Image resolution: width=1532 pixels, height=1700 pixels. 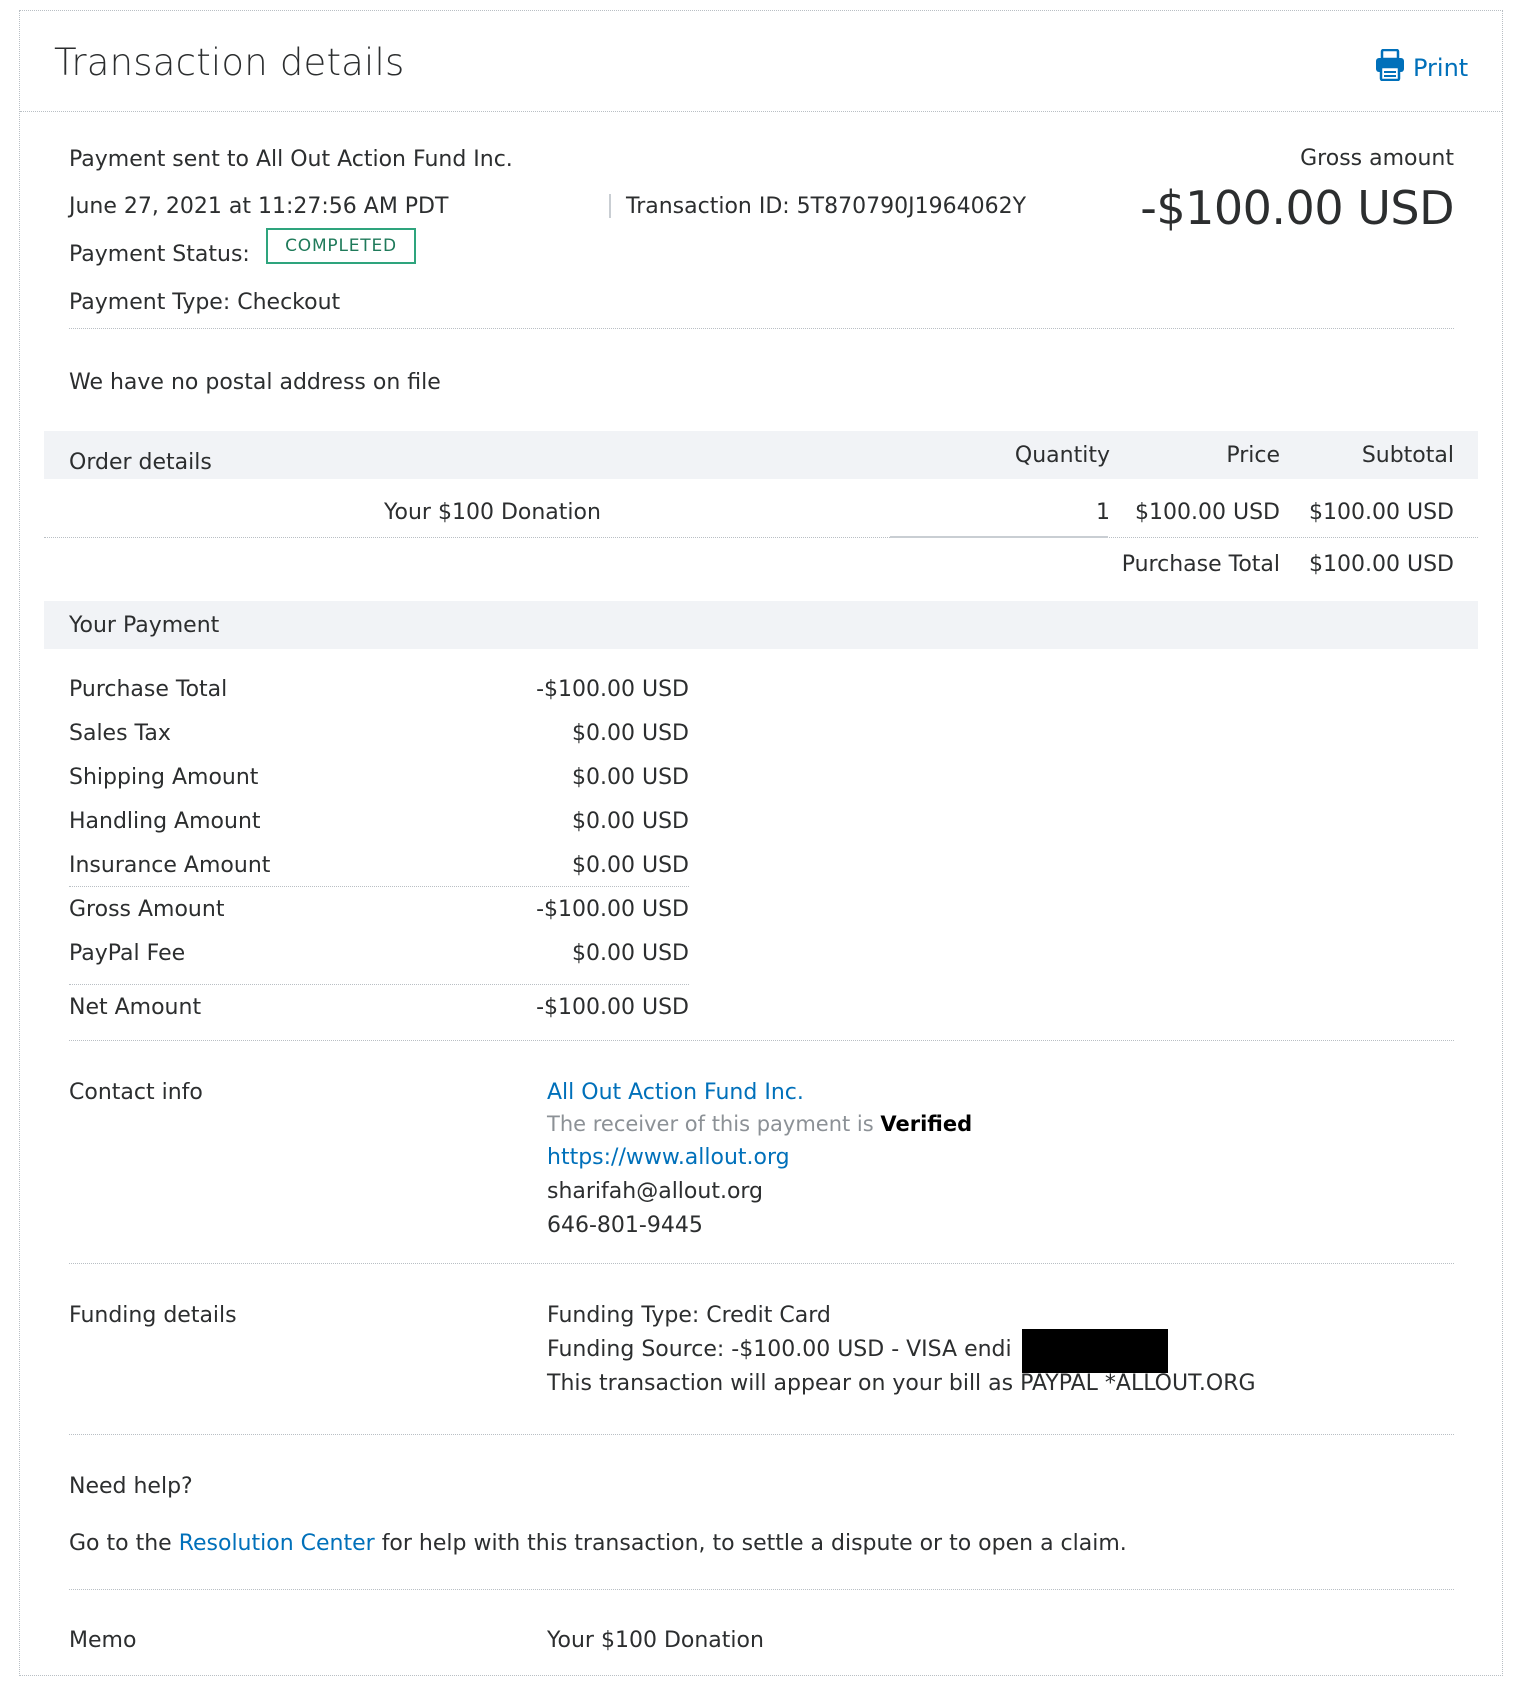 I want to click on shipping-amount-value: $0.00 USD, so click(x=630, y=777).